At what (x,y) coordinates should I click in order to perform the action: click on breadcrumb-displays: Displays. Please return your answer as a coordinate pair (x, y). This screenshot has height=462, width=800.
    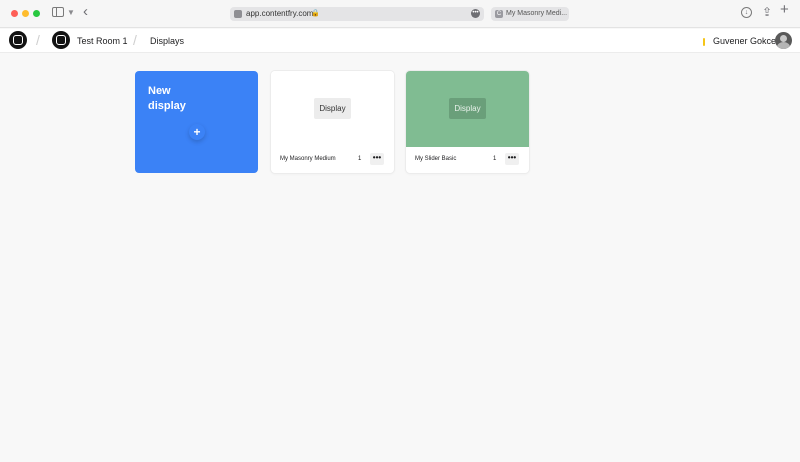
    Looking at the image, I should click on (167, 41).